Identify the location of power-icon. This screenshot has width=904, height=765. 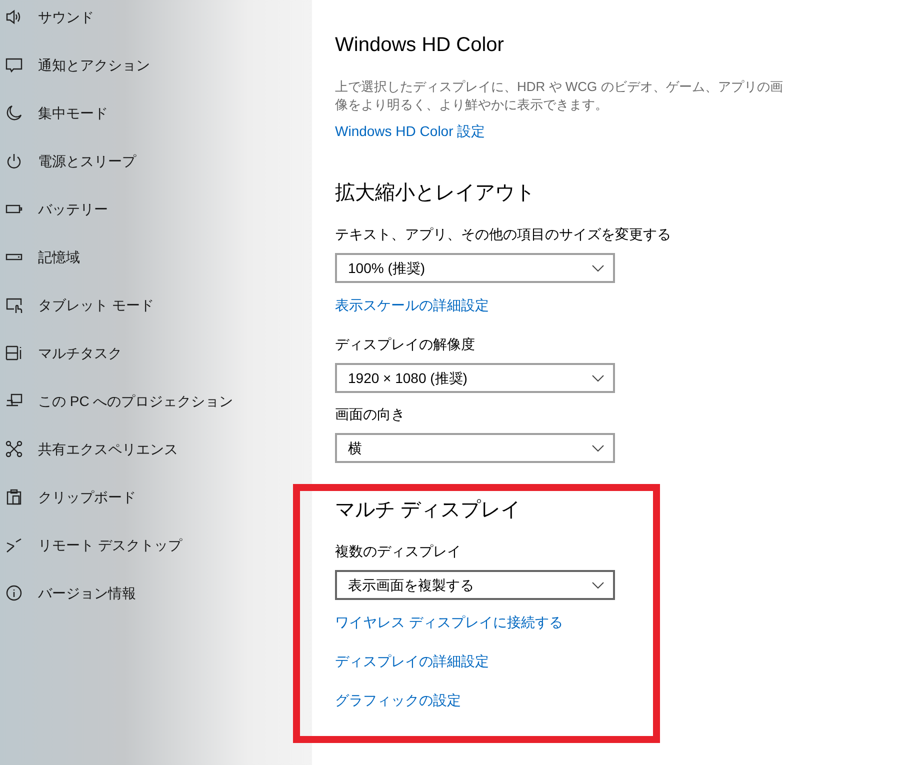
(14, 161).